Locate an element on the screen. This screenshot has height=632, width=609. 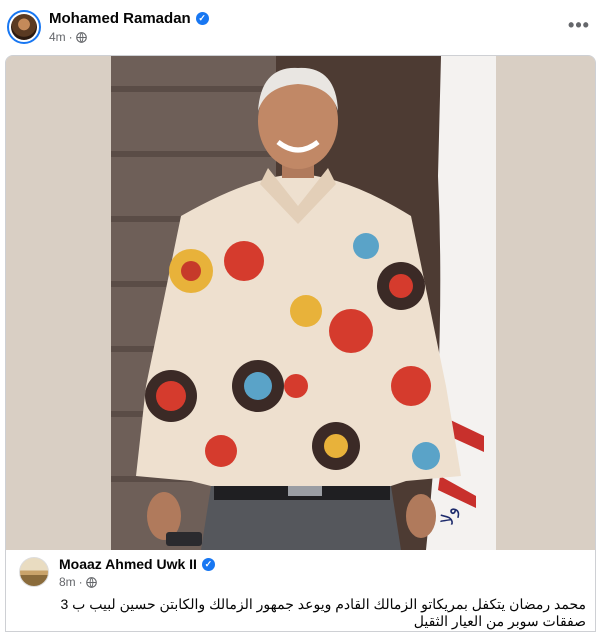
more-options-icon: ••• is located at coordinates (579, 27).